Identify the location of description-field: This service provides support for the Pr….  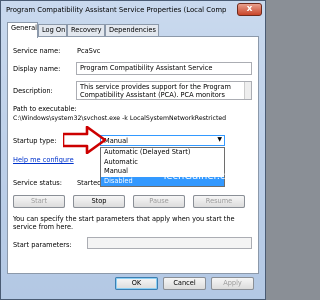
(164, 90).